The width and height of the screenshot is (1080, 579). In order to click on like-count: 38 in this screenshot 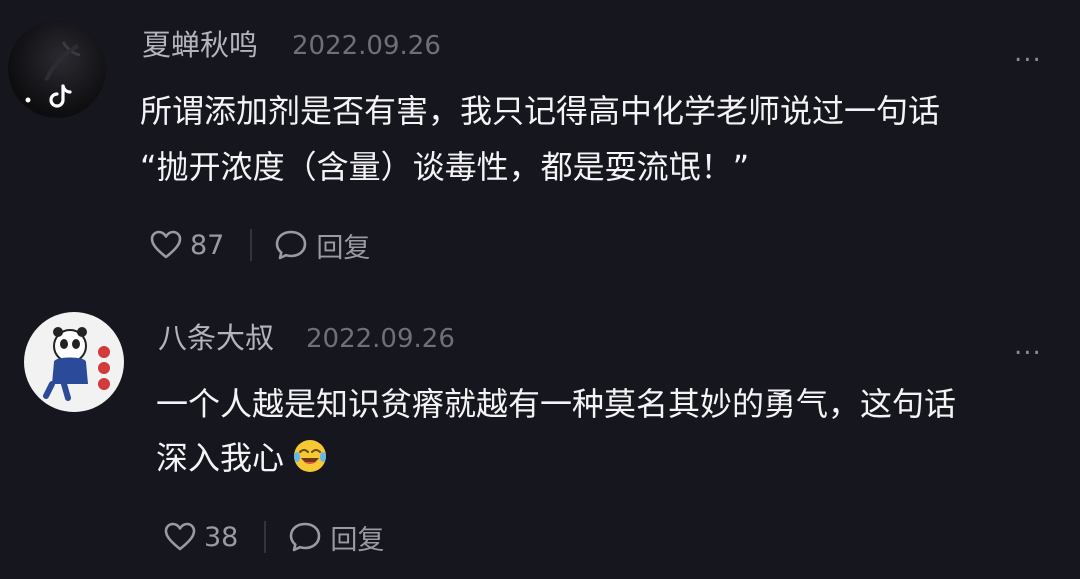, I will do `click(221, 537)`.